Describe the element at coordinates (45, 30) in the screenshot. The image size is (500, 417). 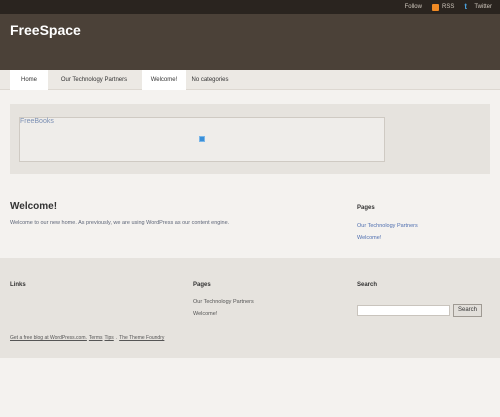
I see `site-title: FreeSpace` at that location.